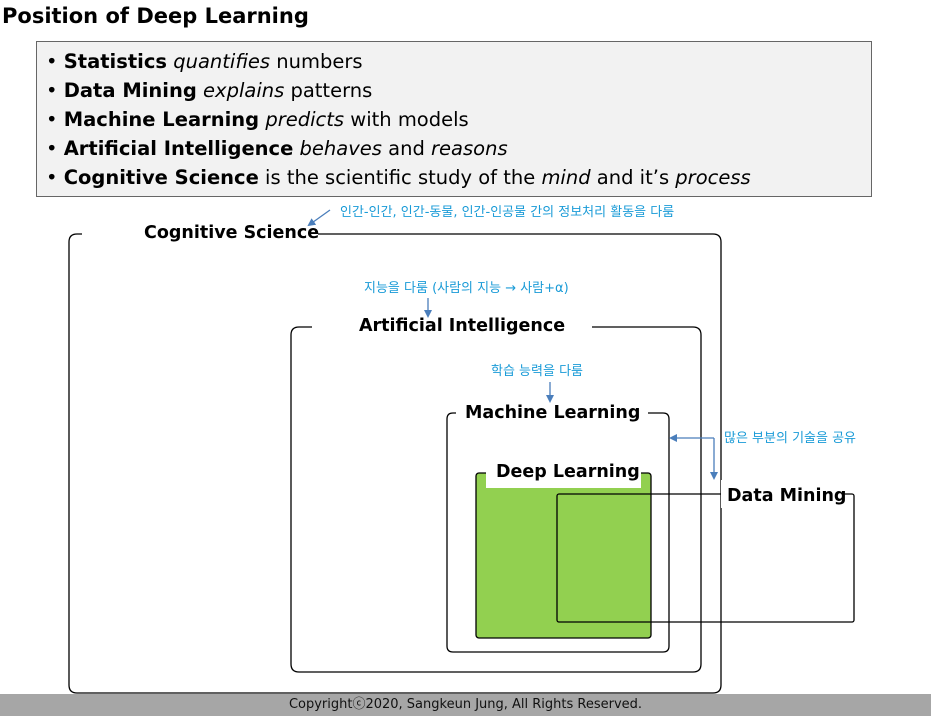  I want to click on data-mining-note: 많은 부분의 기술을 공유, so click(790, 438).